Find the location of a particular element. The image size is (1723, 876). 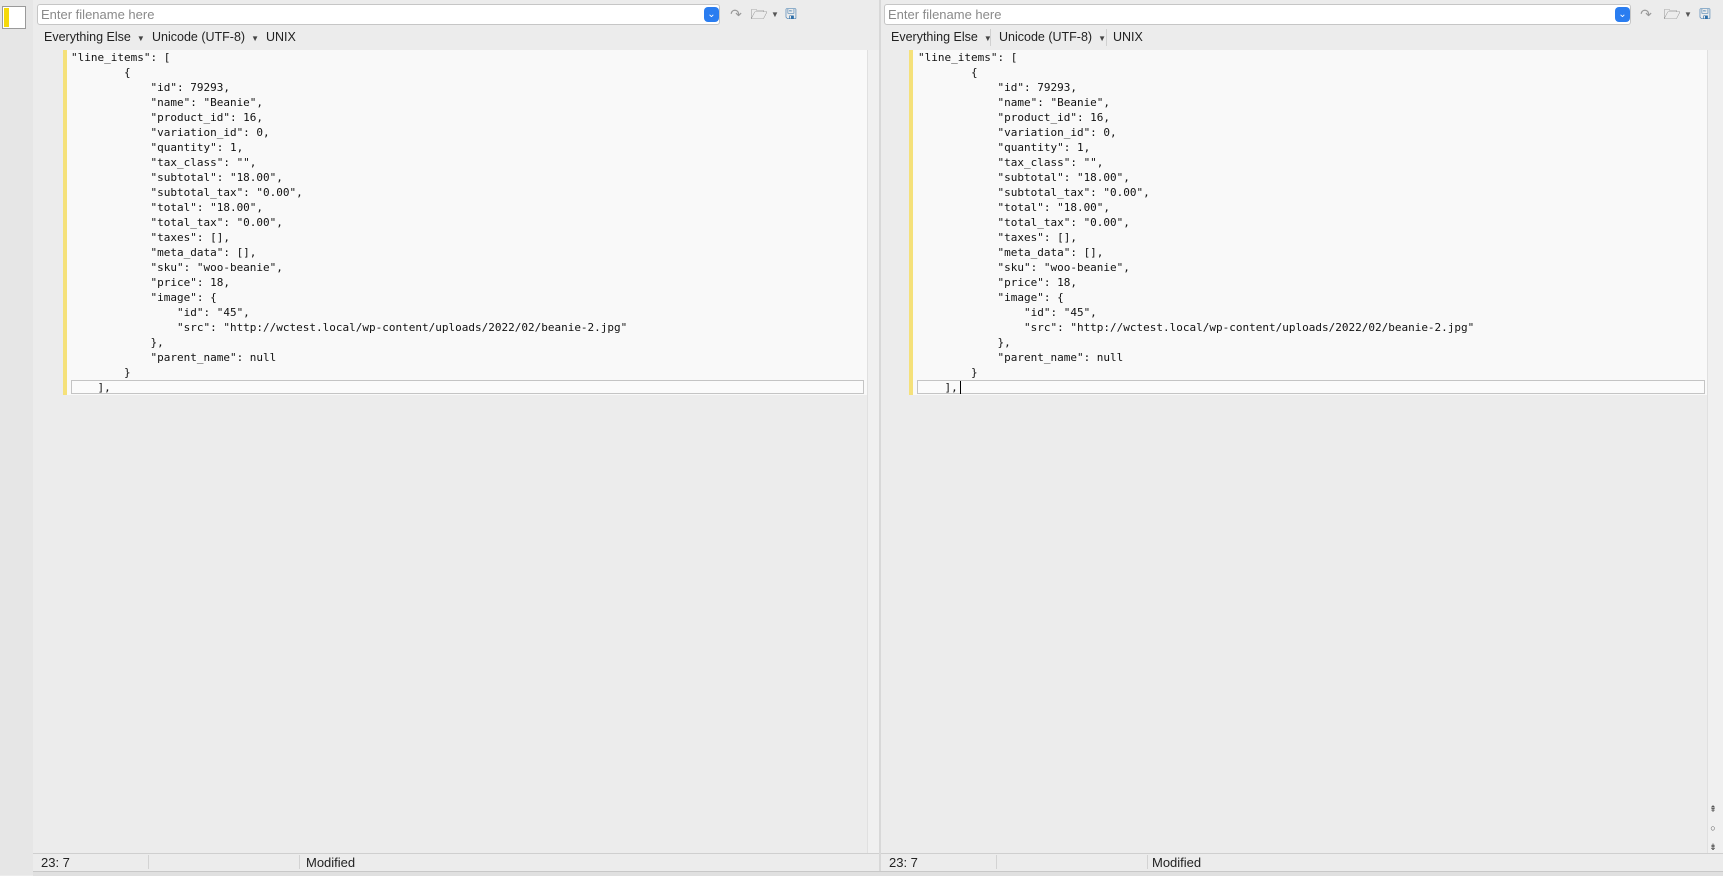

left-mode-bar: Everything Else ▼ Unicode (UTF-8) ▼ UNIX is located at coordinates (457, 37).